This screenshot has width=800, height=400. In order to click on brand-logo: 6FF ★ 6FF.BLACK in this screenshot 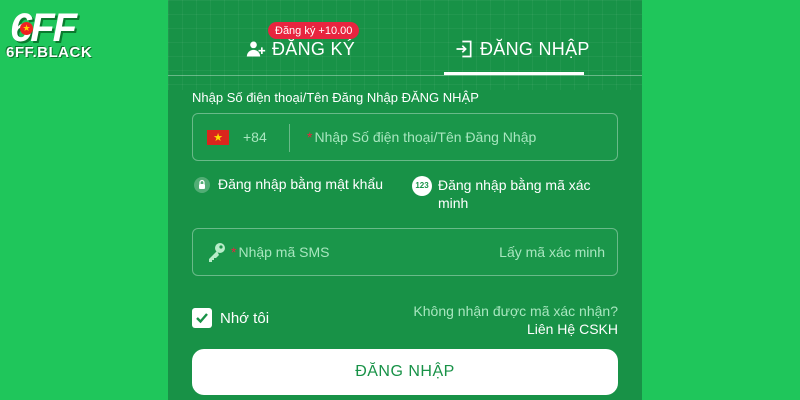, I will do `click(53, 35)`.